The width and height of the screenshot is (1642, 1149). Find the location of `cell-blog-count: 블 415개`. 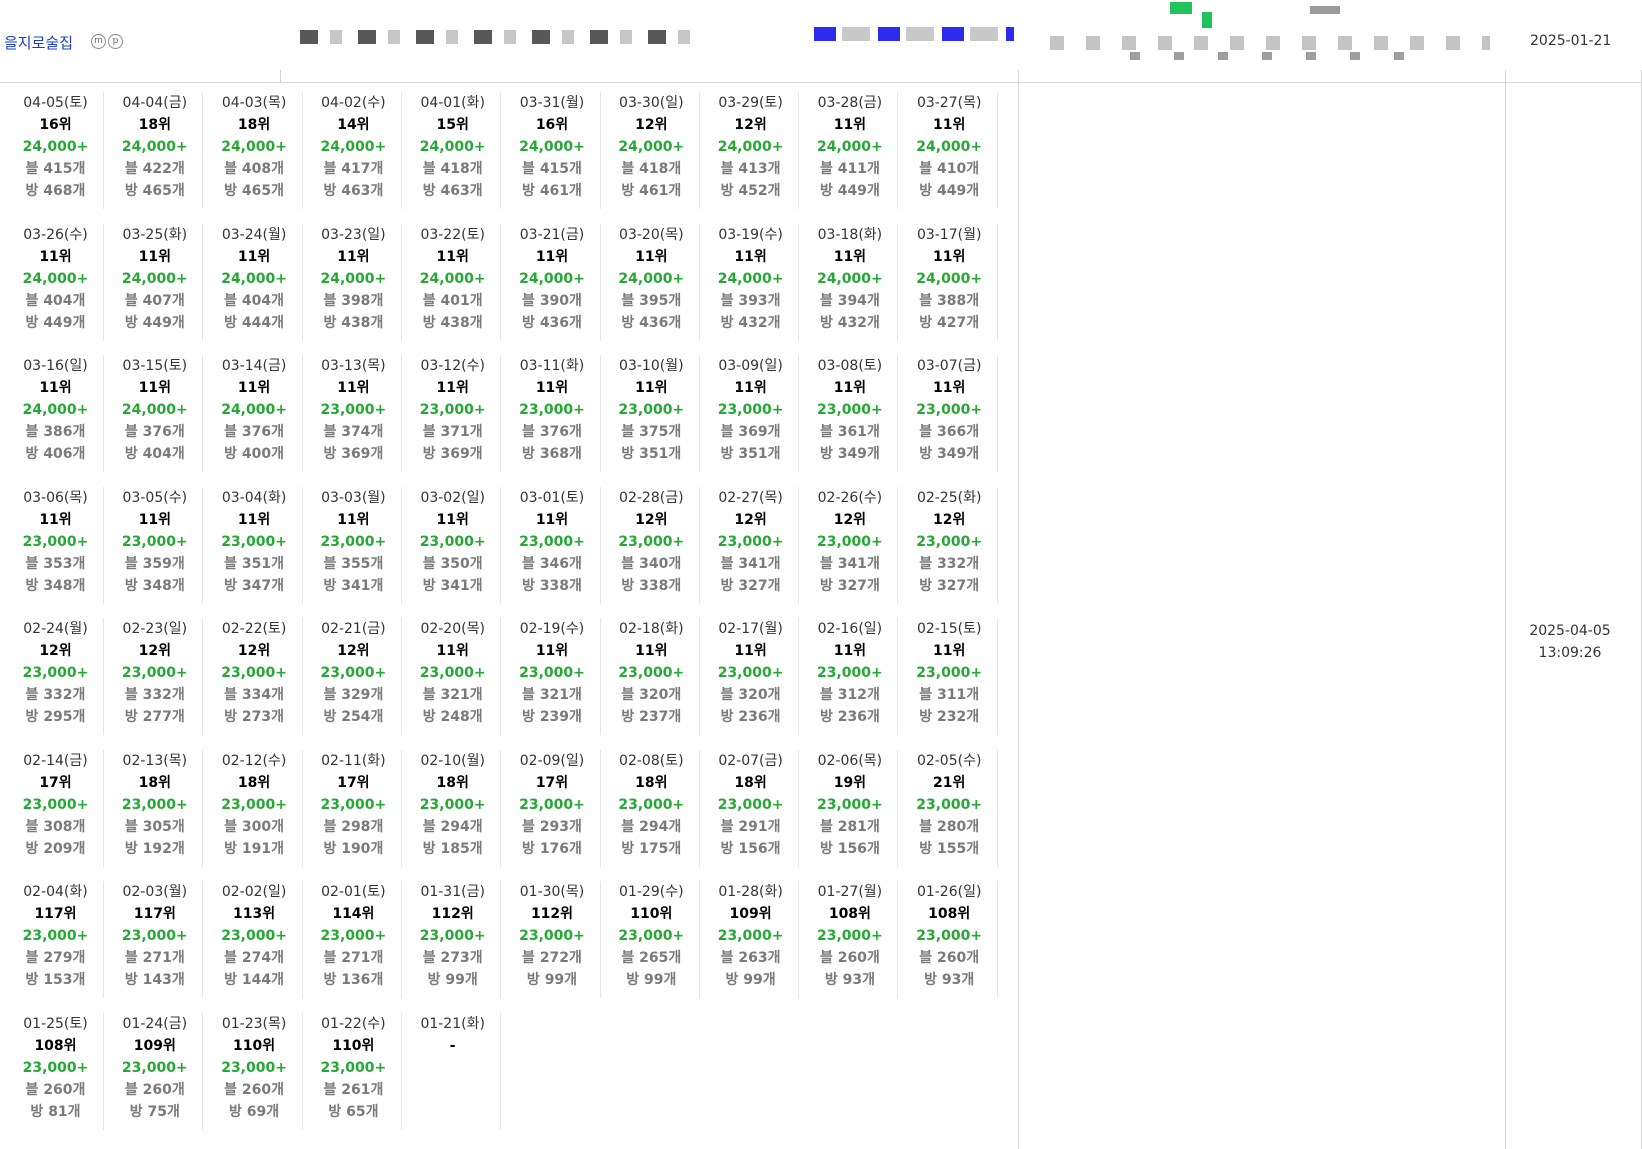

cell-blog-count: 블 415개 is located at coordinates (55, 169).